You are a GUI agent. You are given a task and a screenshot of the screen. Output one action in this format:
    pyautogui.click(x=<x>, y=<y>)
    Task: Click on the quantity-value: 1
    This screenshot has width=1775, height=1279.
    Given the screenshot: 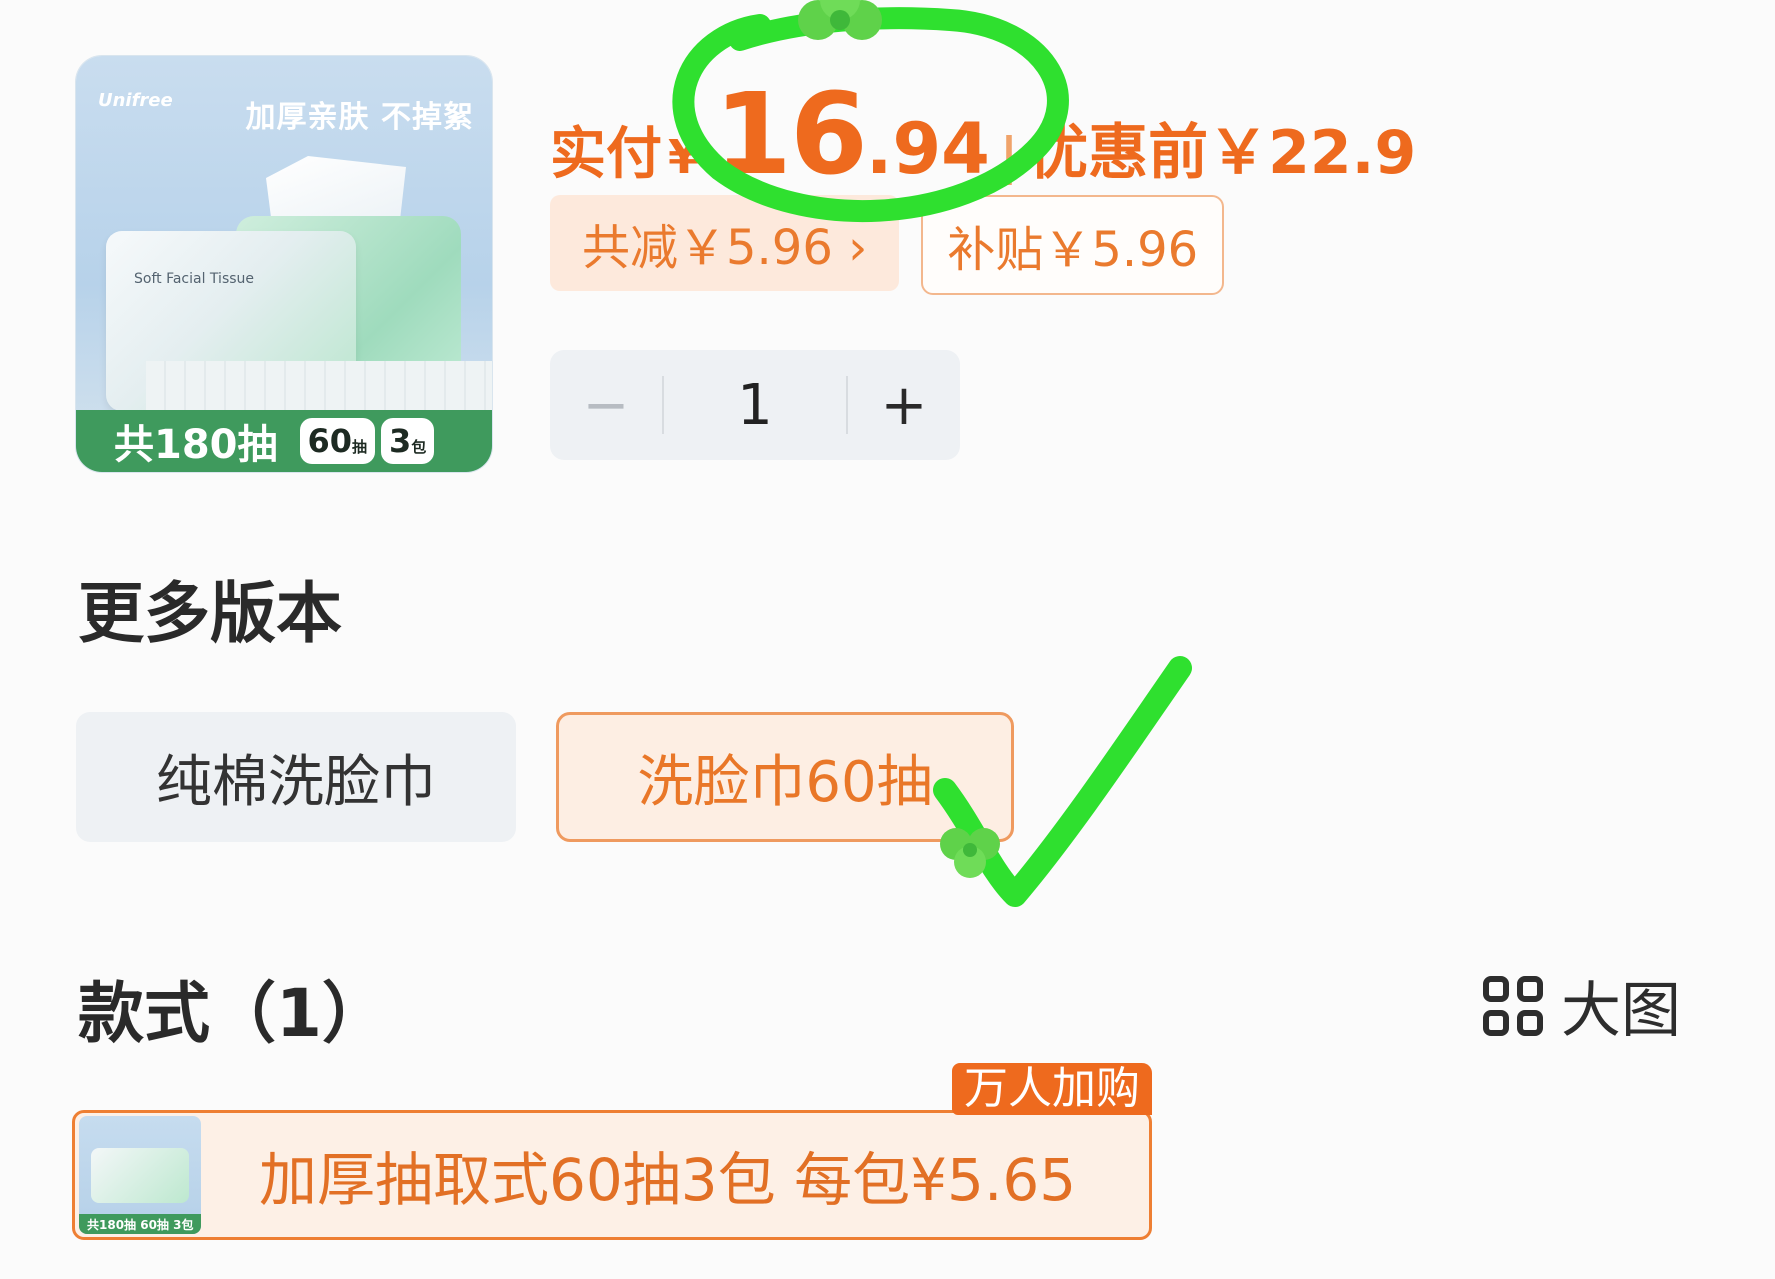 What is the action you would take?
    pyautogui.click(x=755, y=405)
    